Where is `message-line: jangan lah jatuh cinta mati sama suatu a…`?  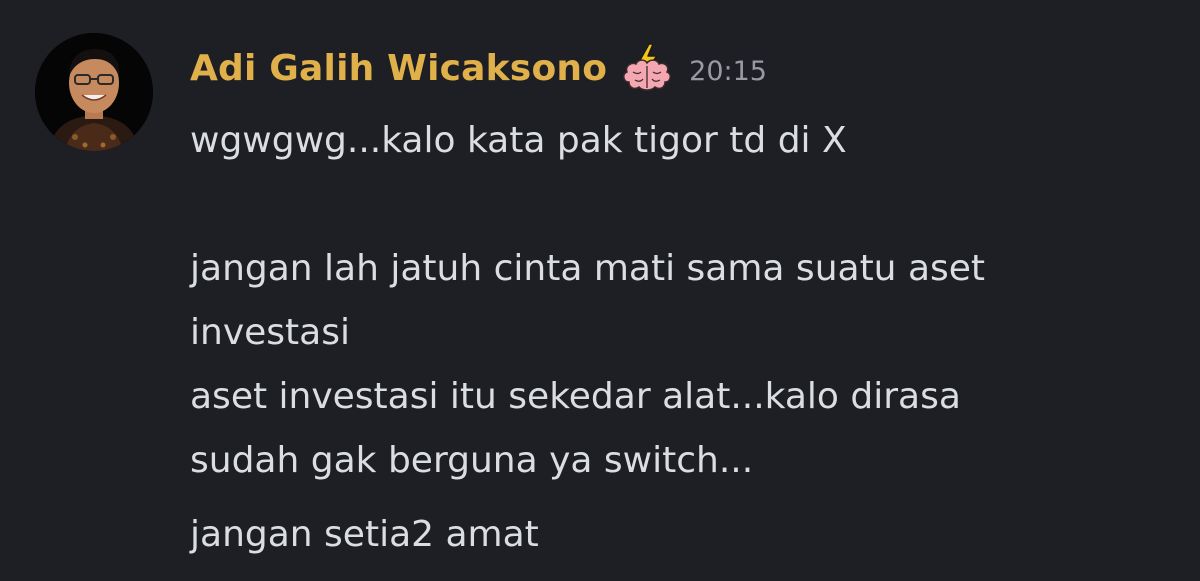 message-line: jangan lah jatuh cinta mati sama suatu a… is located at coordinates (588, 268).